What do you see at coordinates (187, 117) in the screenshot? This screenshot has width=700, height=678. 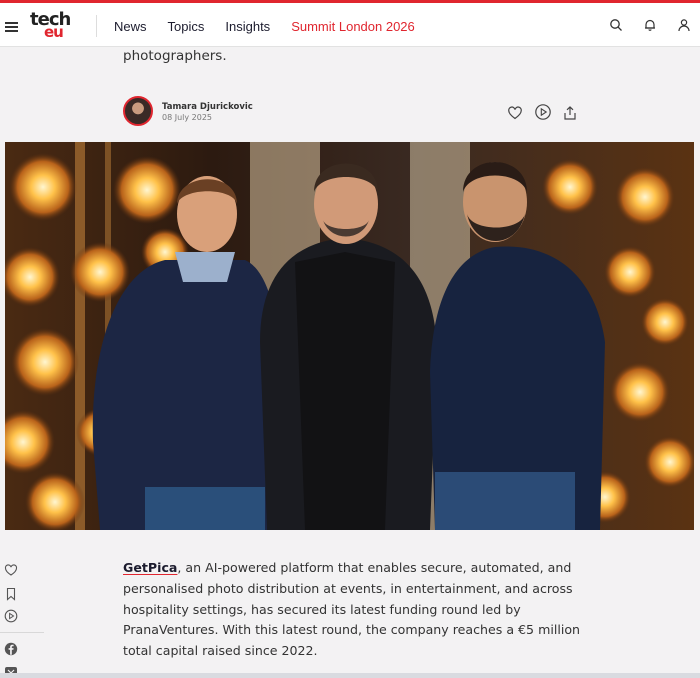 I see `publish-date: 08 July 2025` at bounding box center [187, 117].